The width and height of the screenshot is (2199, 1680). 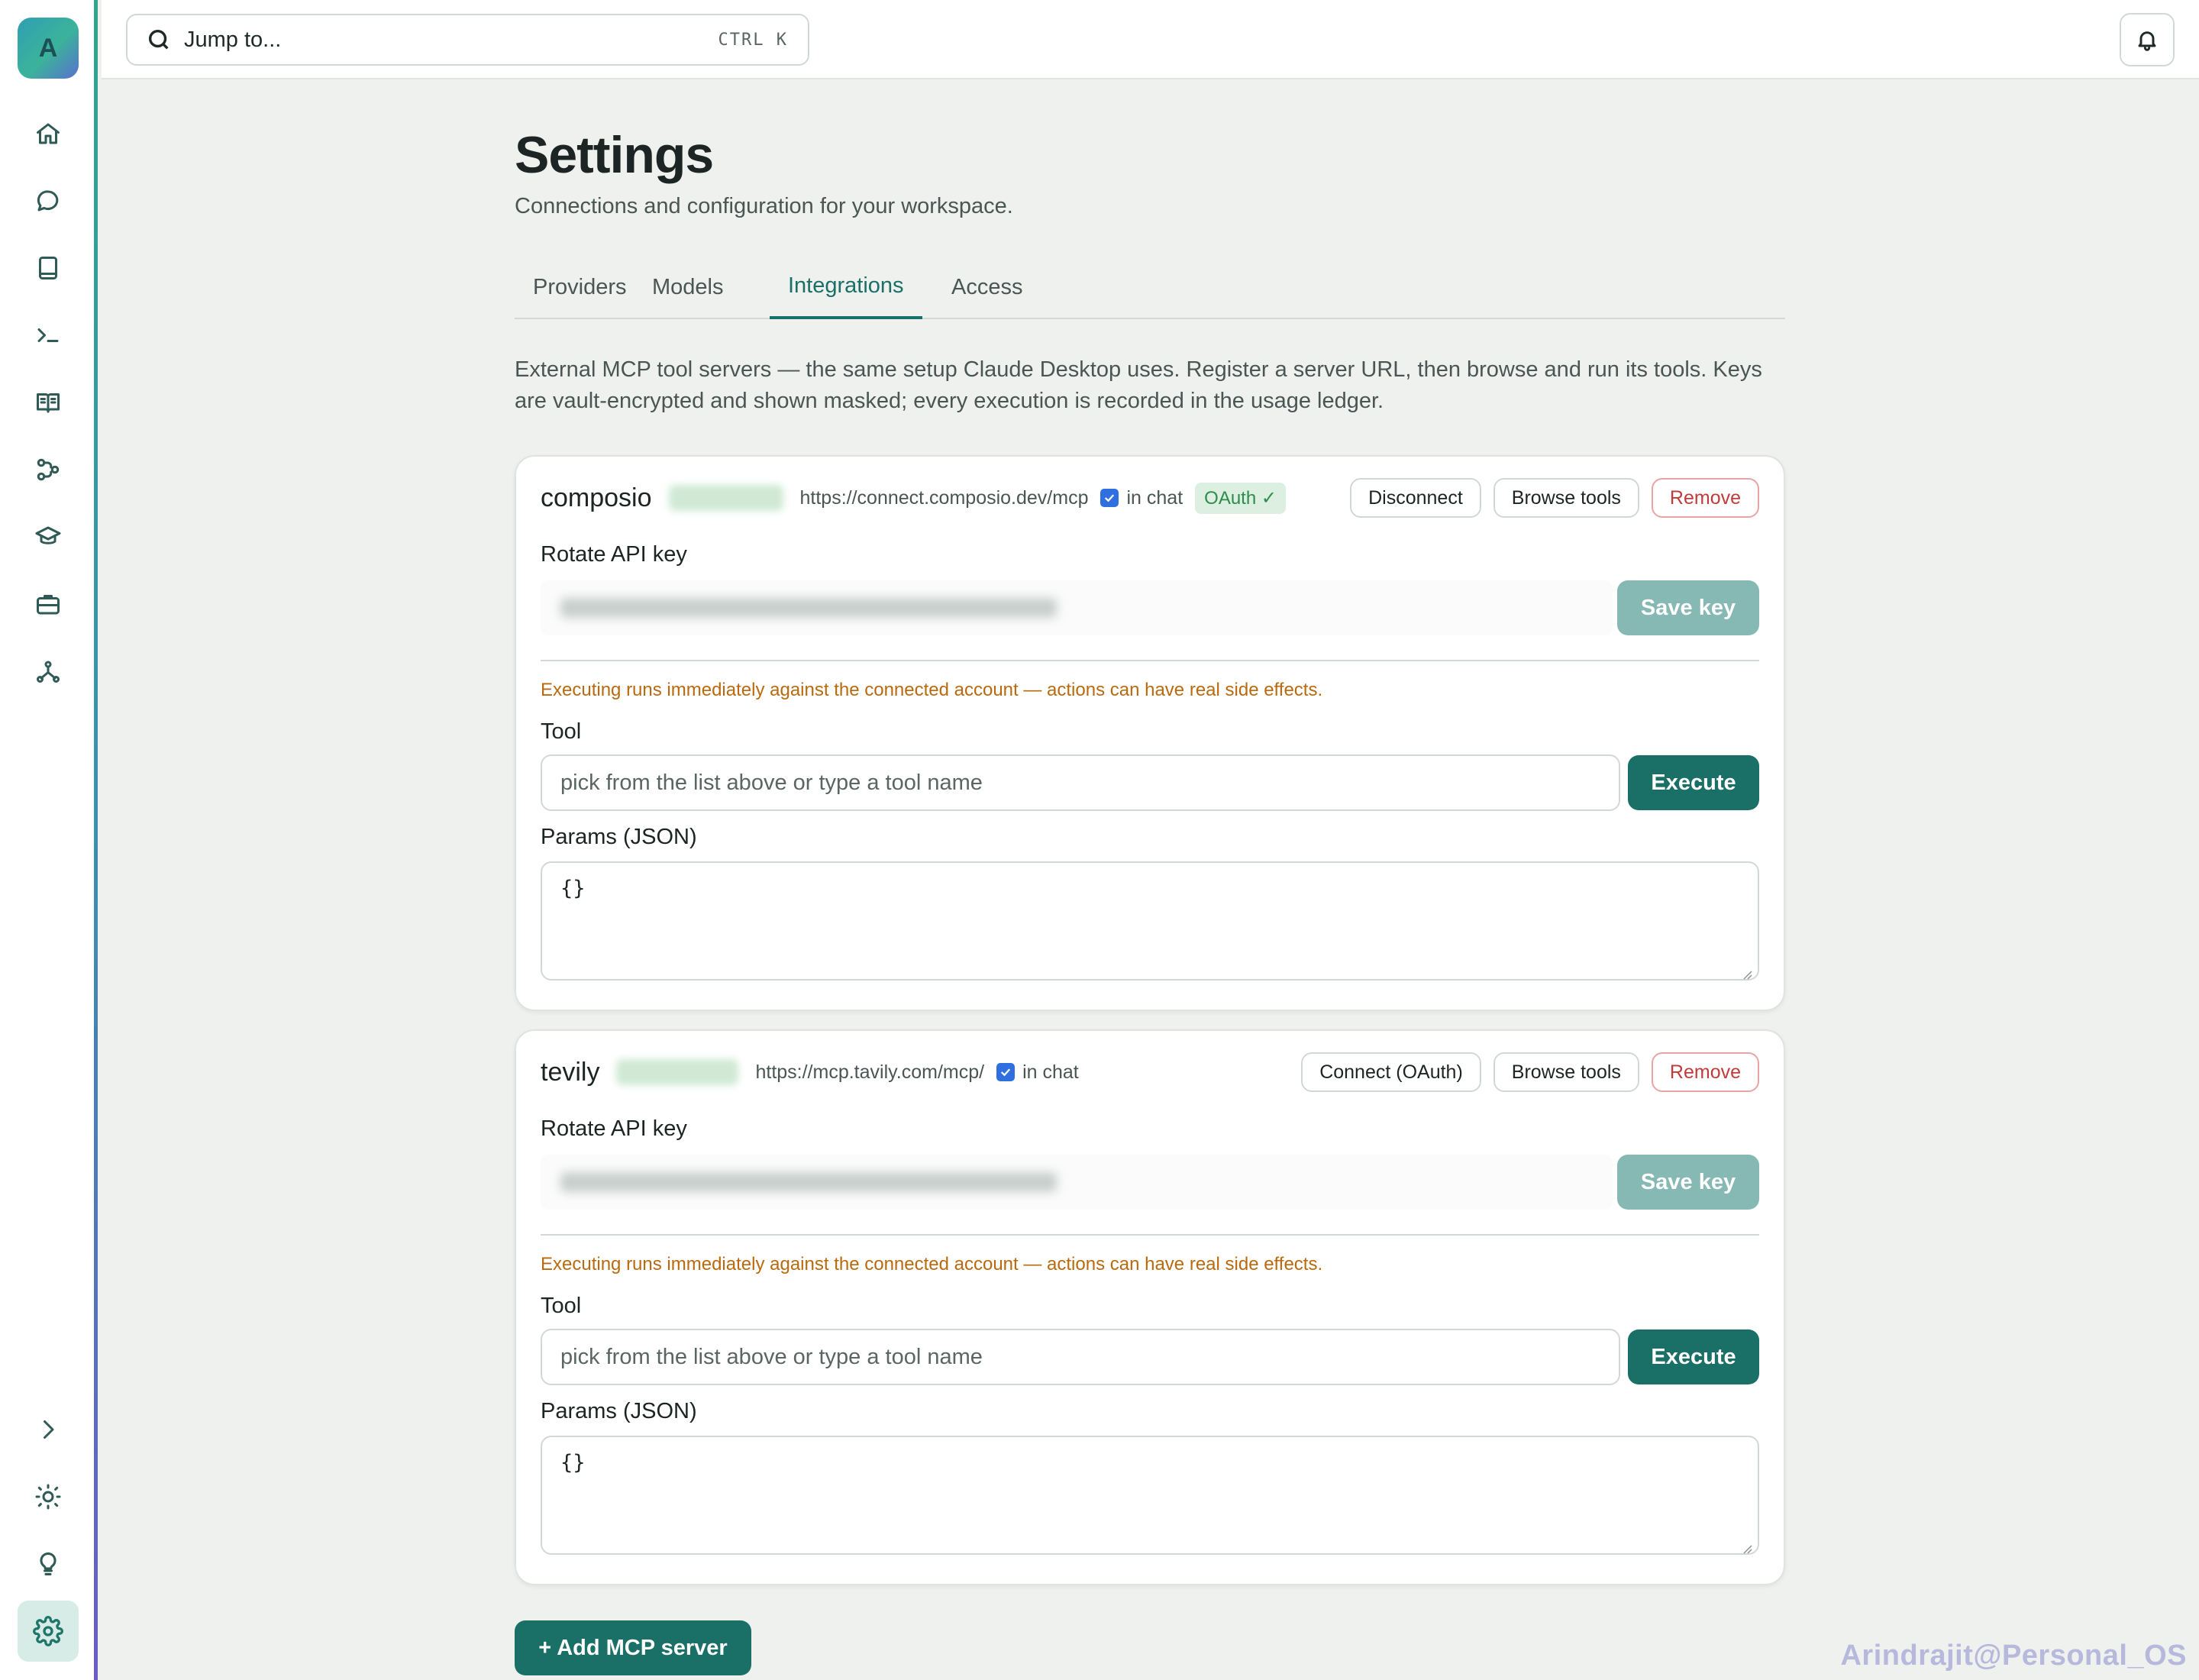 I want to click on notebook-icon, so click(x=48, y=268).